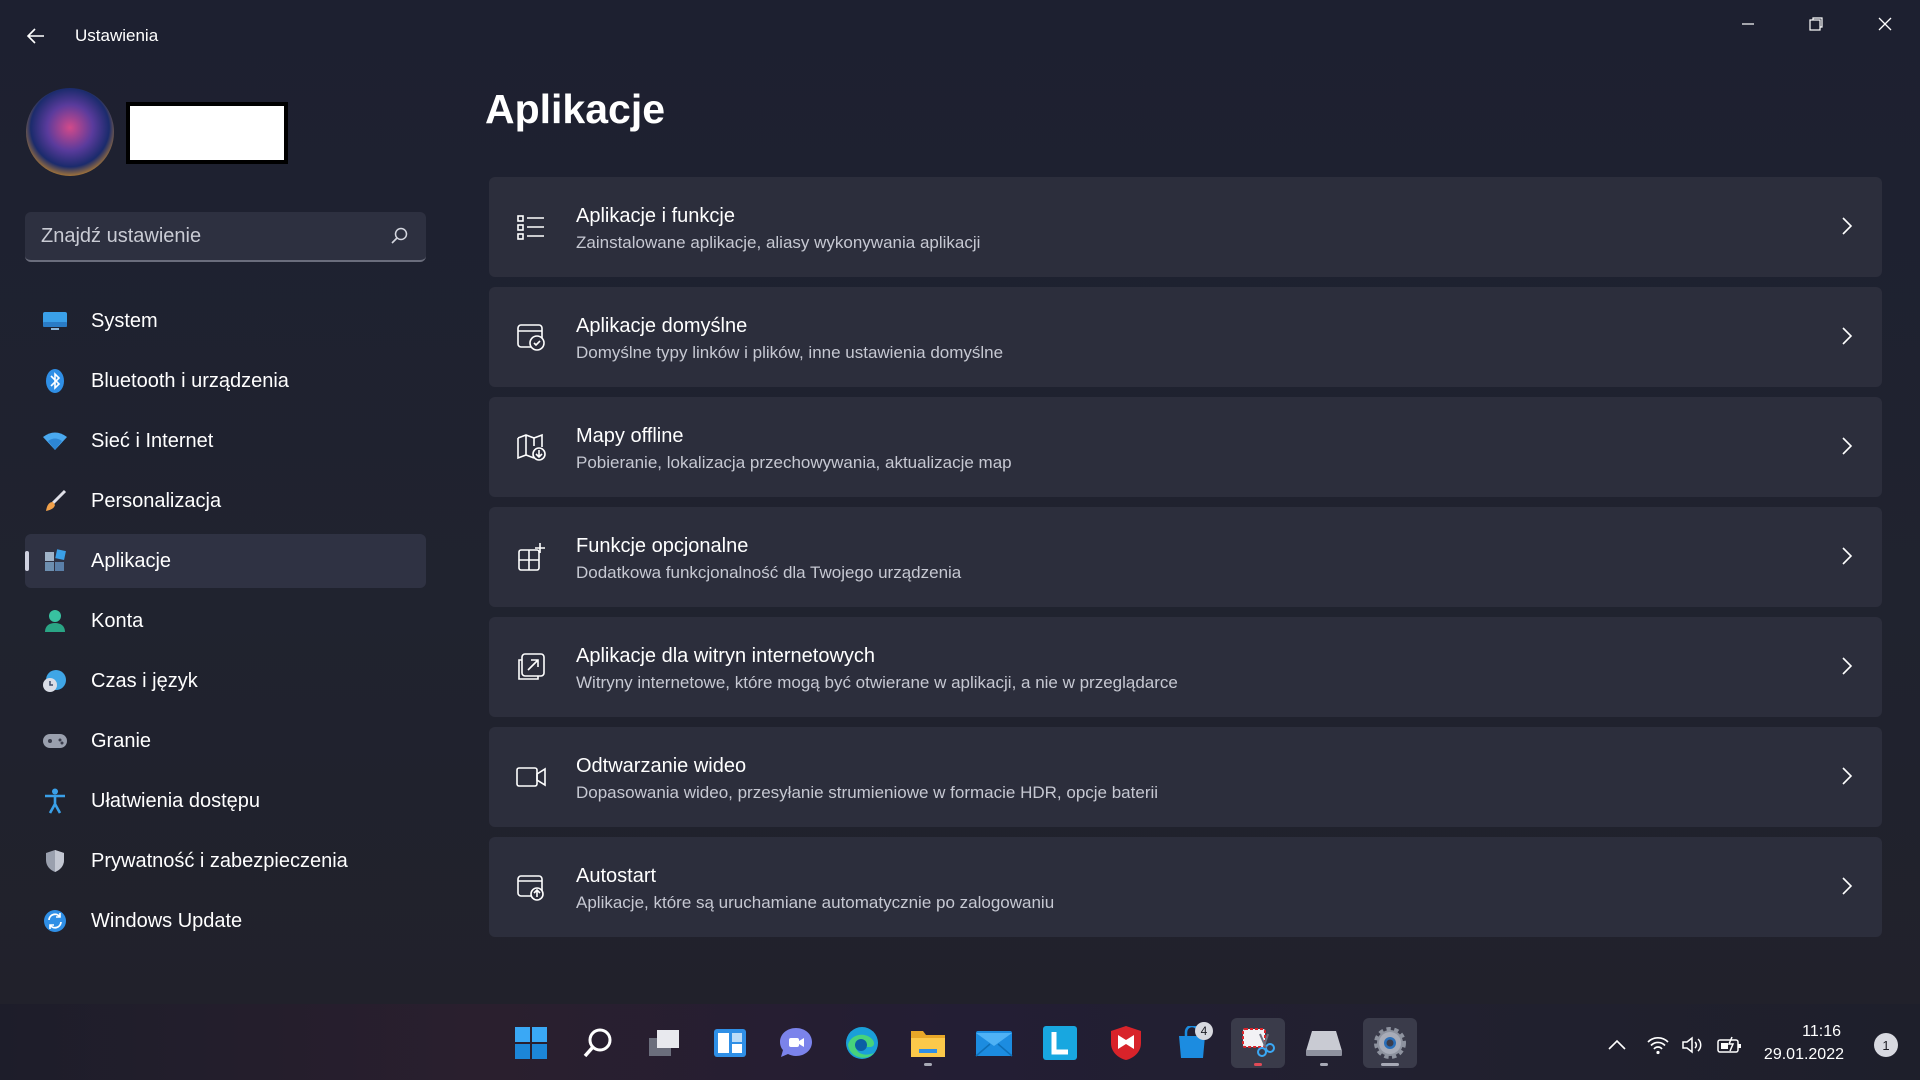 This screenshot has height=1080, width=1920. What do you see at coordinates (994, 1043) in the screenshot?
I see `taskbar-mail-button` at bounding box center [994, 1043].